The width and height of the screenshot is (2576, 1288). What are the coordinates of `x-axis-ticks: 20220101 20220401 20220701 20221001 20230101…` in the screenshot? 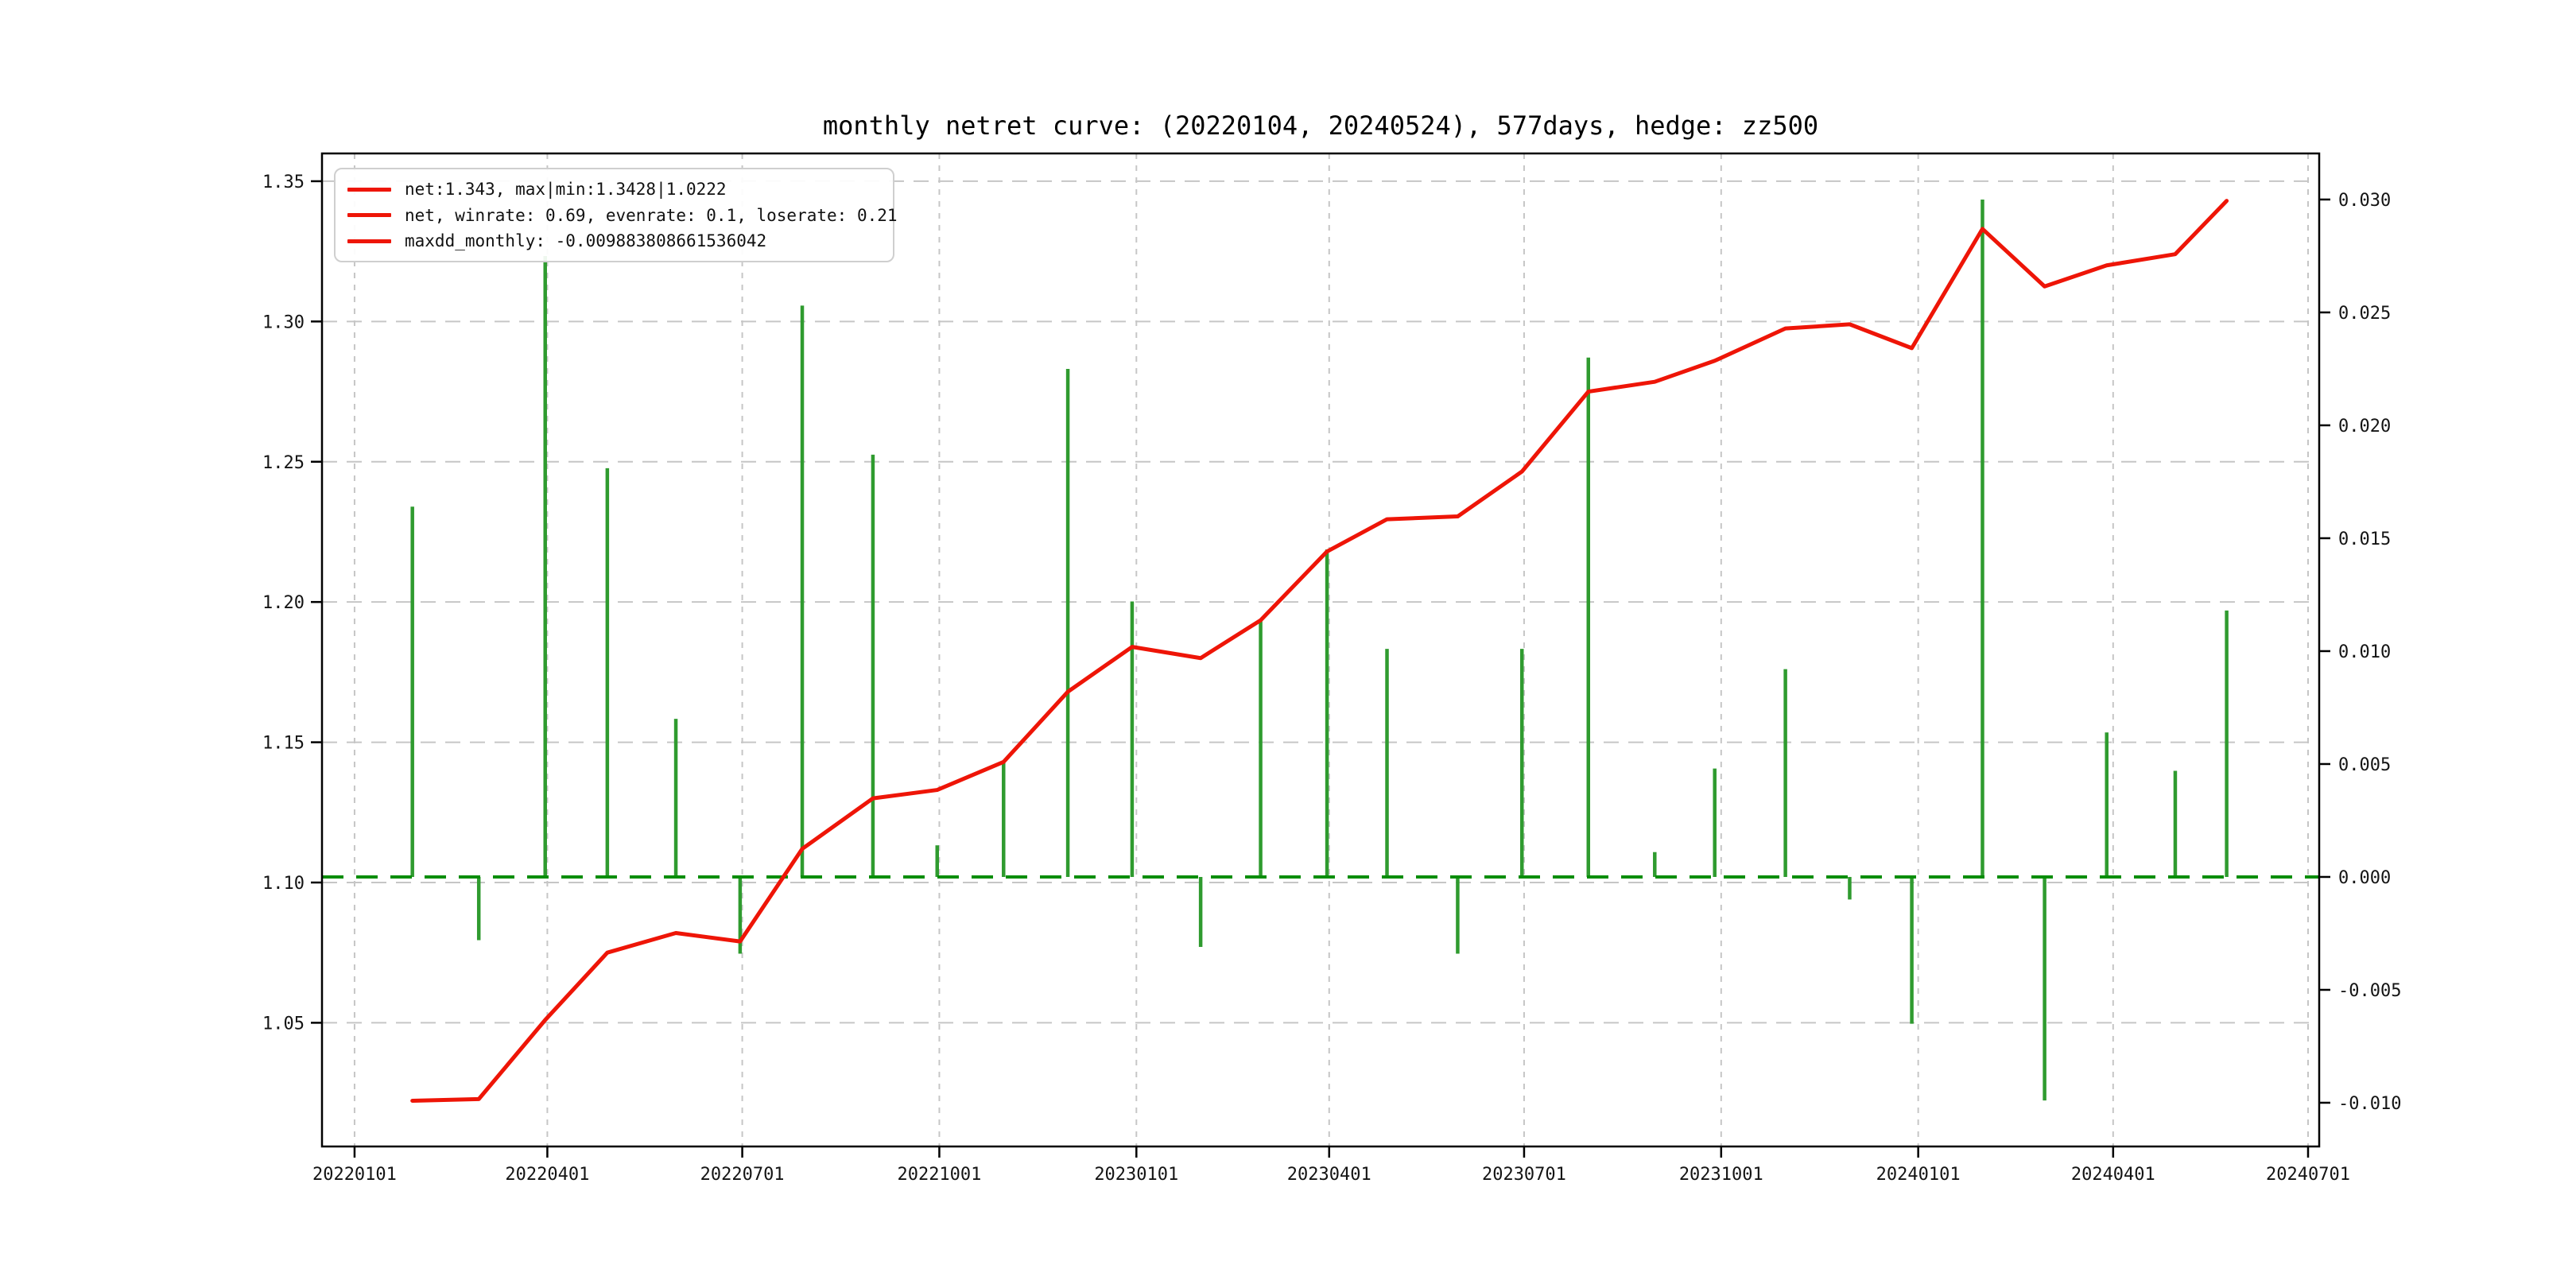 It's located at (1331, 1166).